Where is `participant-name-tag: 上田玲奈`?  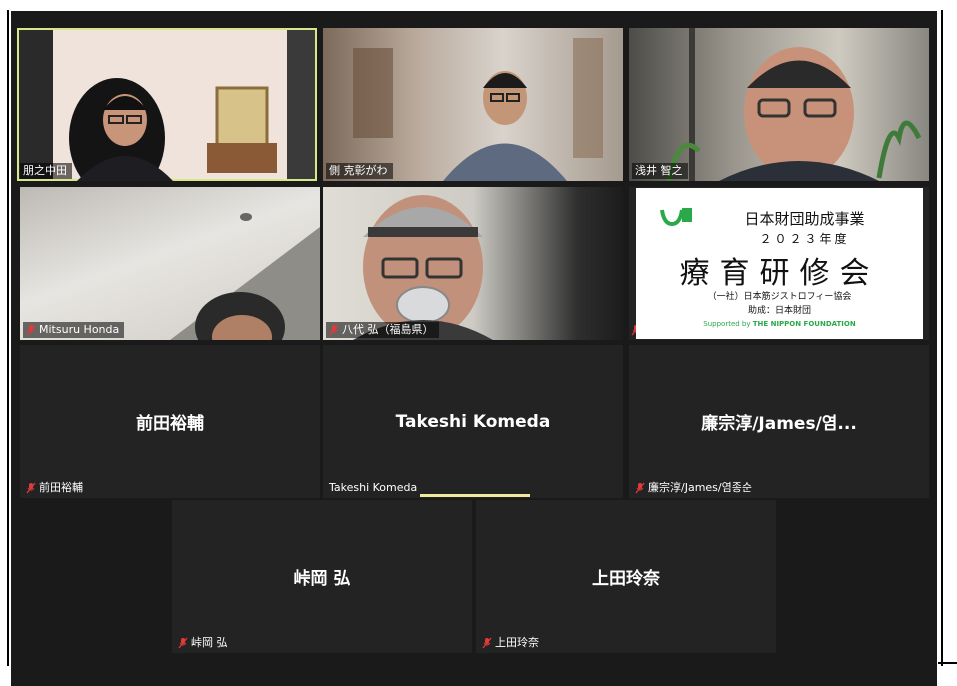 participant-name-tag: 上田玲奈 is located at coordinates (511, 643).